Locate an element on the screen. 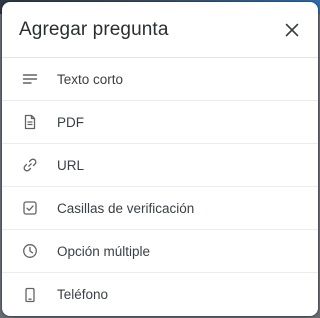 This screenshot has width=320, height=318. option-label: Teléfono is located at coordinates (83, 294).